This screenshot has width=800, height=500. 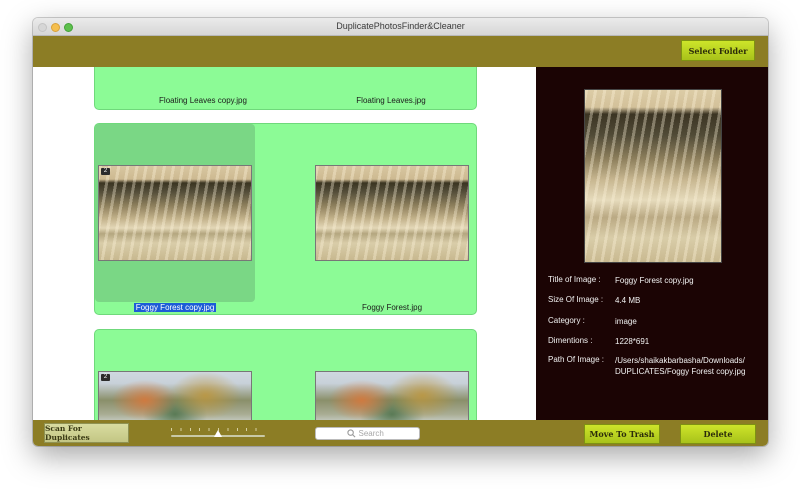 What do you see at coordinates (718, 434) in the screenshot?
I see `delete-button: Delete` at bounding box center [718, 434].